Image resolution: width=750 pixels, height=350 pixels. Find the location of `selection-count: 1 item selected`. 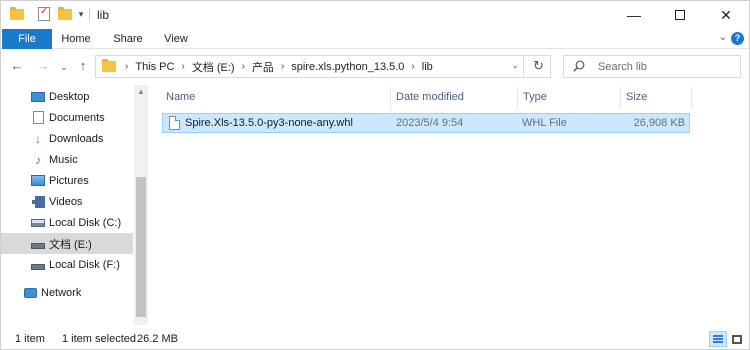

selection-count: 1 item selected is located at coordinates (99, 339).